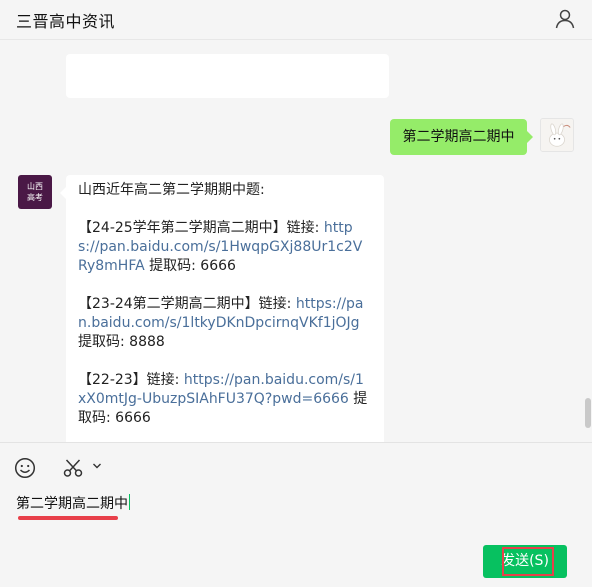 Image resolution: width=592 pixels, height=587 pixels. Describe the element at coordinates (296, 505) in the screenshot. I see `message-input: 第二学期高二期中` at that location.